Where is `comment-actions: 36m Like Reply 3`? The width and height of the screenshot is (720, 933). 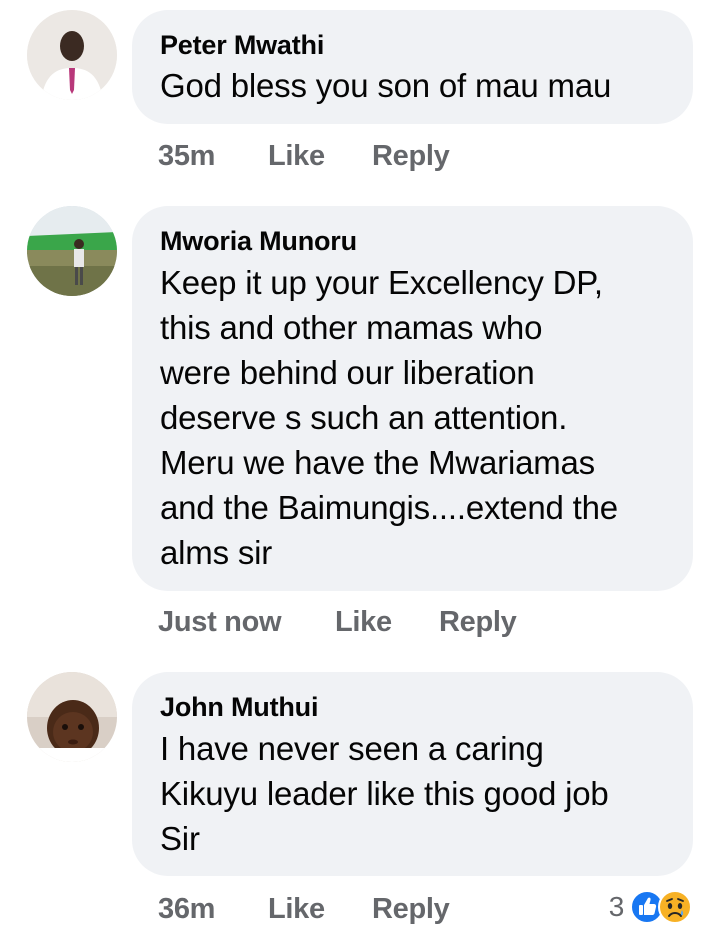 comment-actions: 36m Like Reply 3 is located at coordinates (425, 911).